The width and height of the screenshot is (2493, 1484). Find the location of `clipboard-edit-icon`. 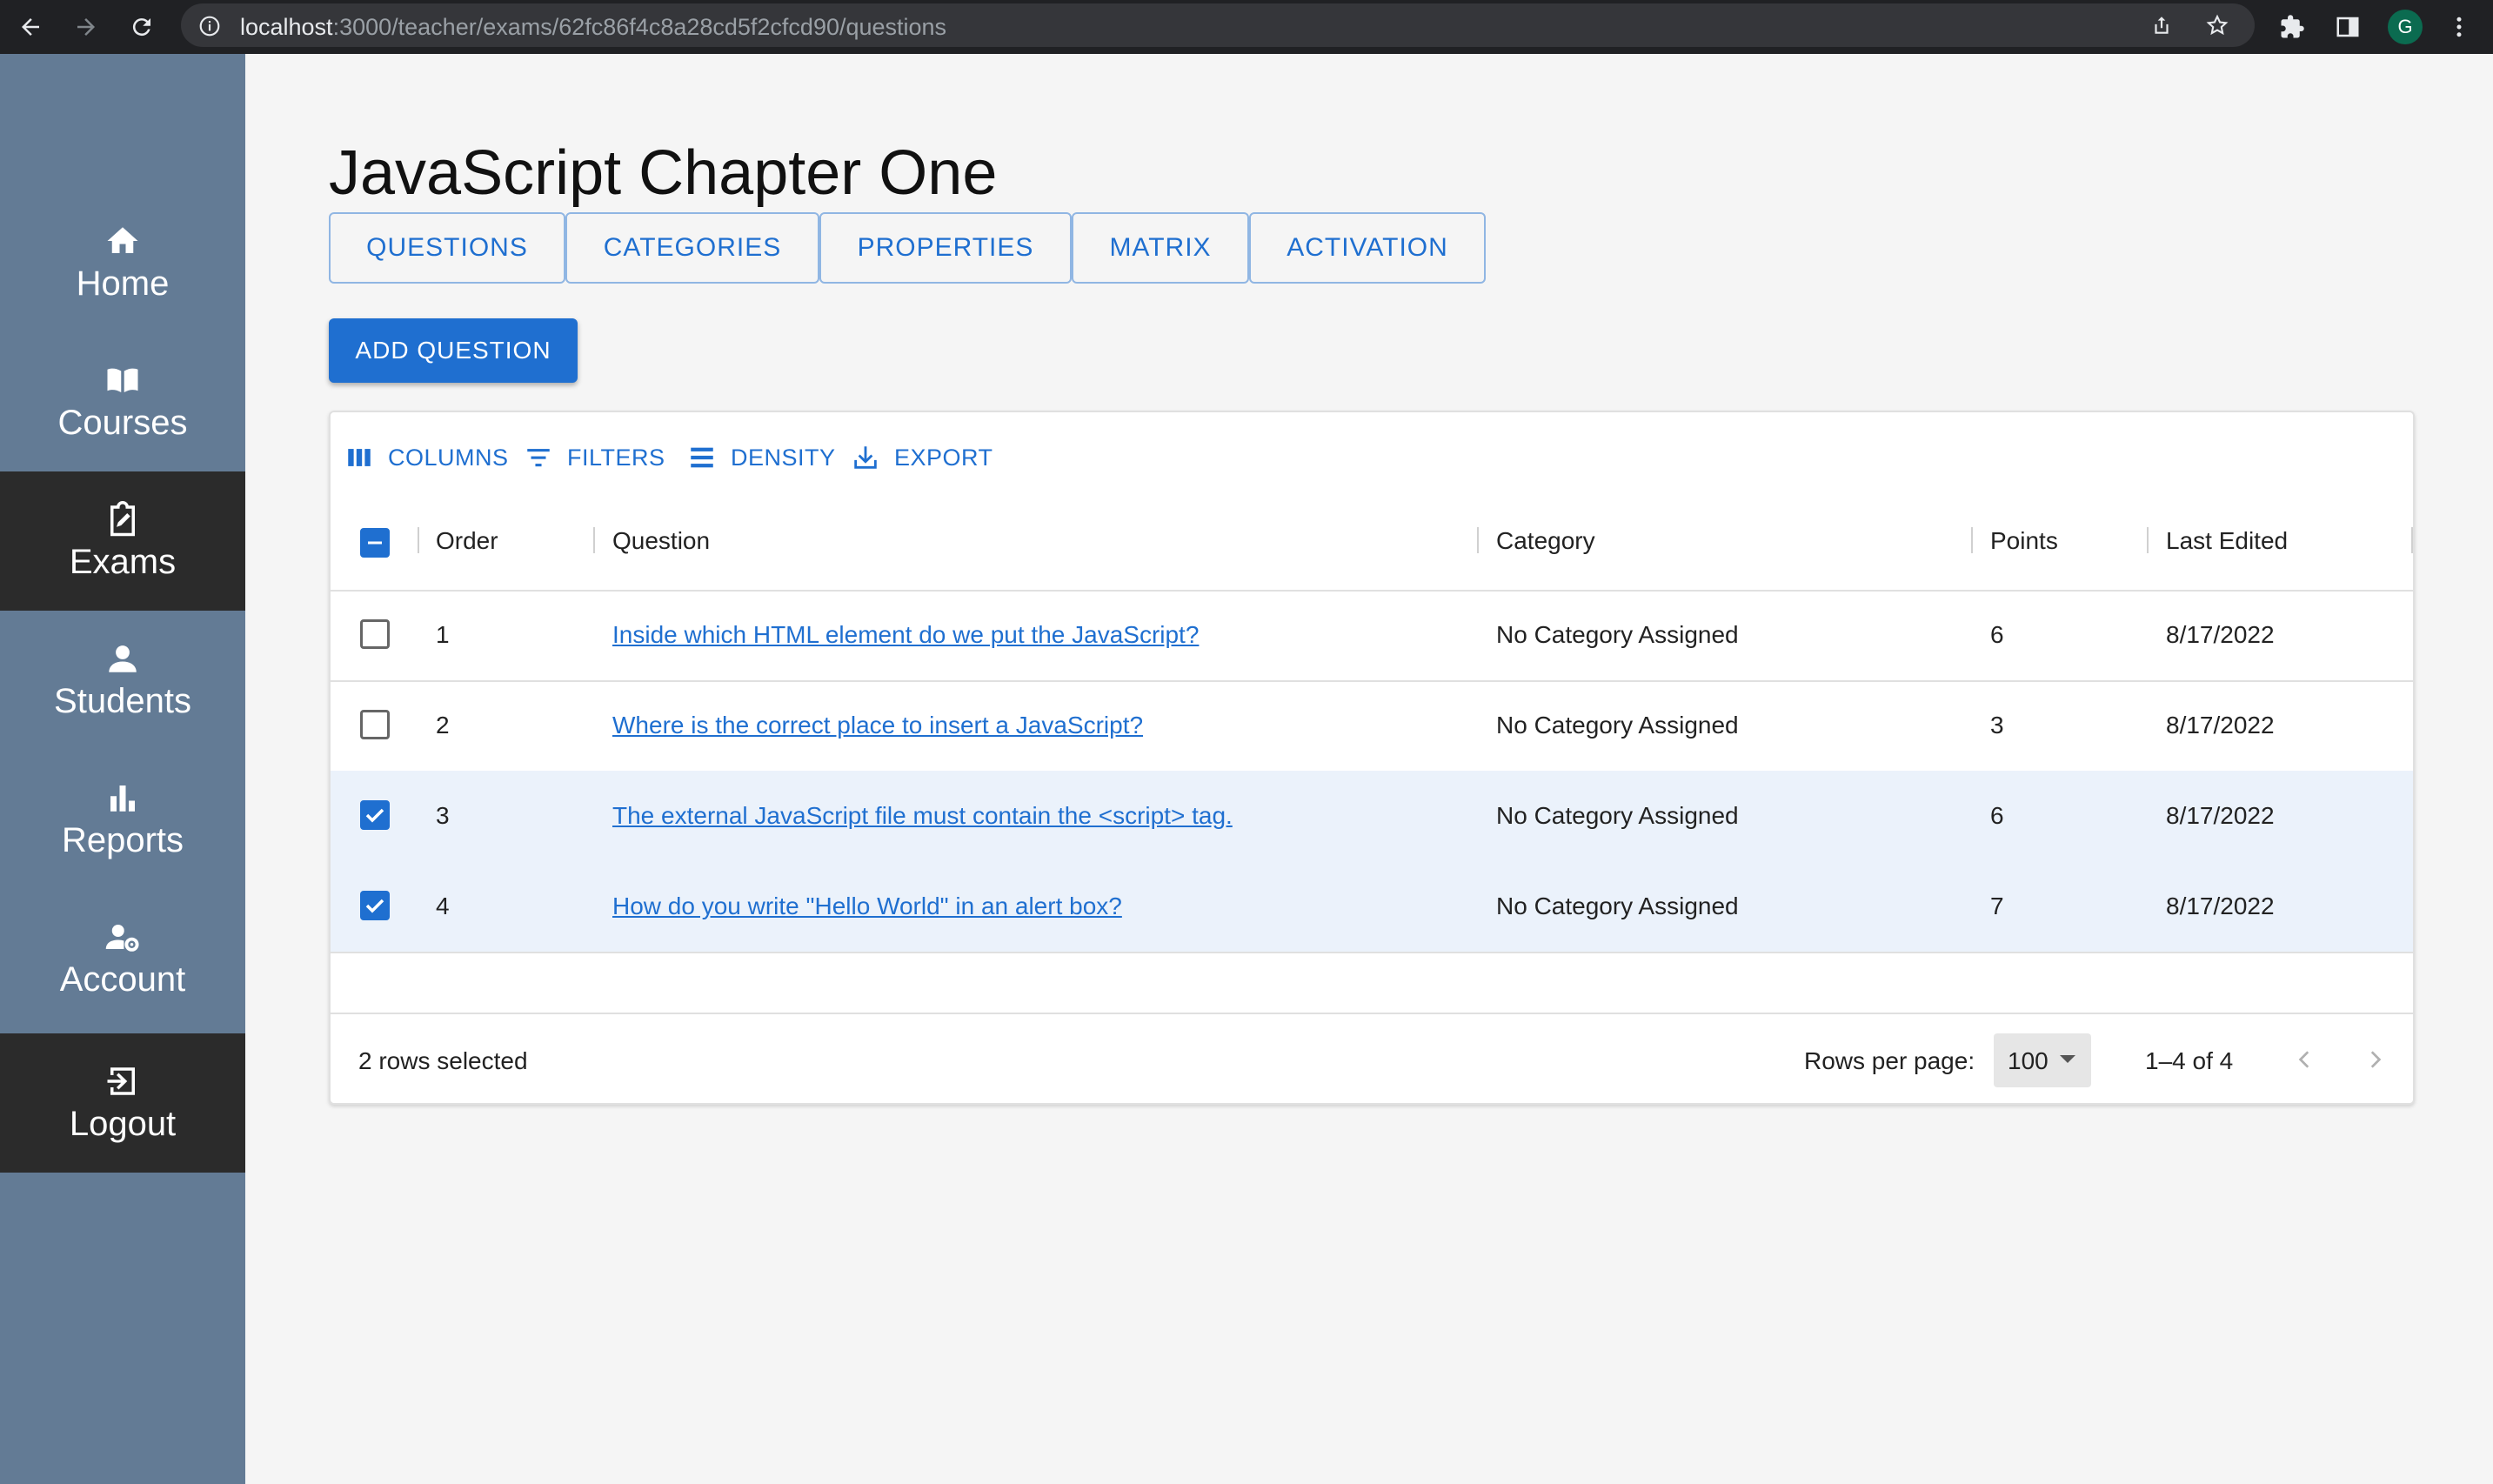

clipboard-edit-icon is located at coordinates (123, 518).